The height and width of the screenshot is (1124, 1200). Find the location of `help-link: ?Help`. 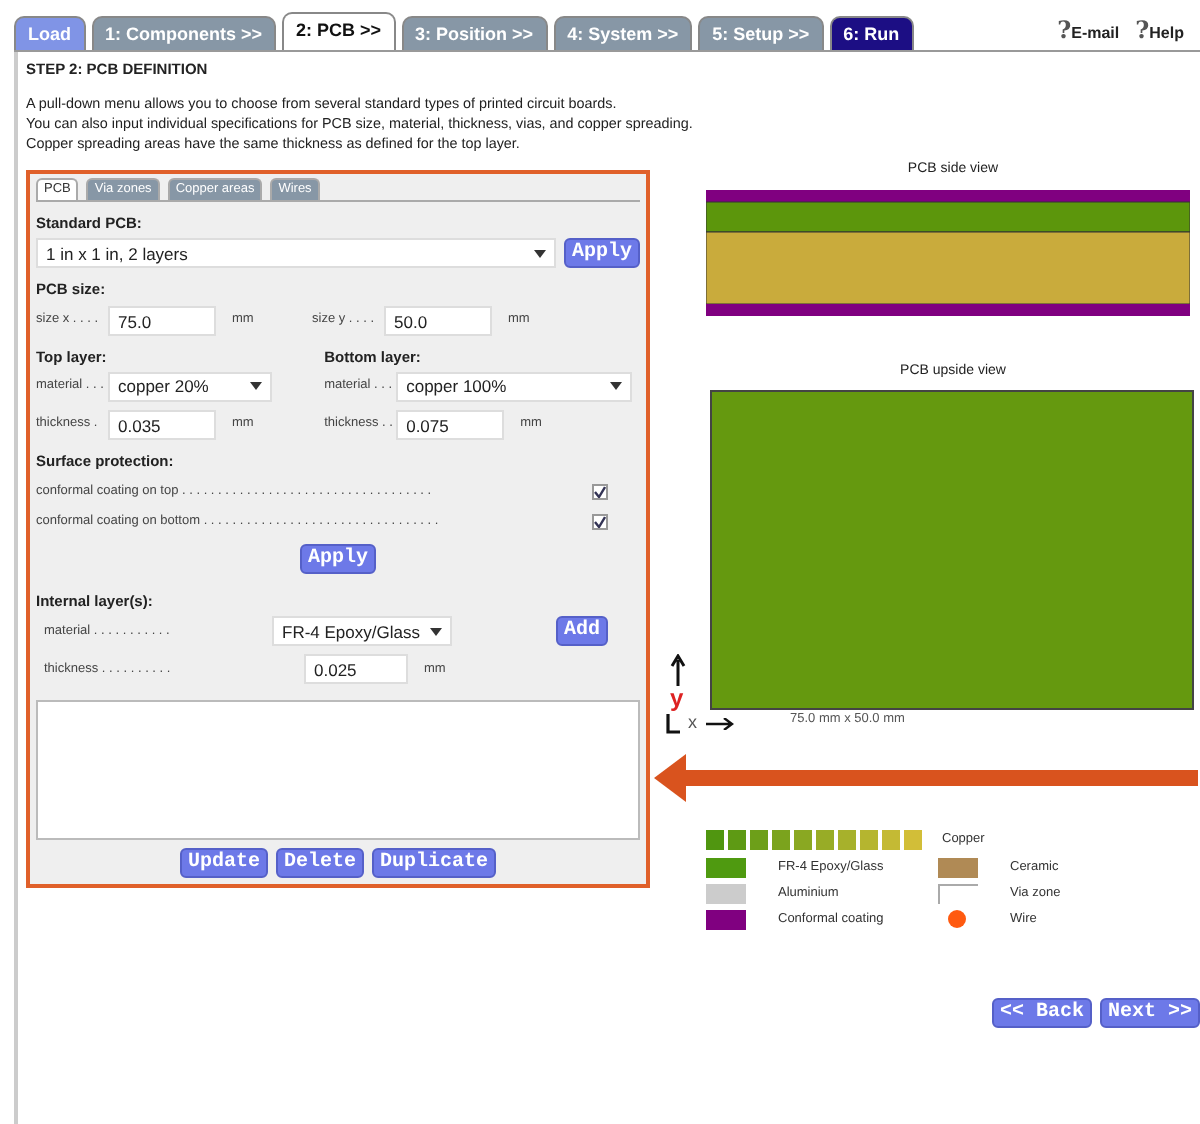

help-link: ?Help is located at coordinates (1159, 30).